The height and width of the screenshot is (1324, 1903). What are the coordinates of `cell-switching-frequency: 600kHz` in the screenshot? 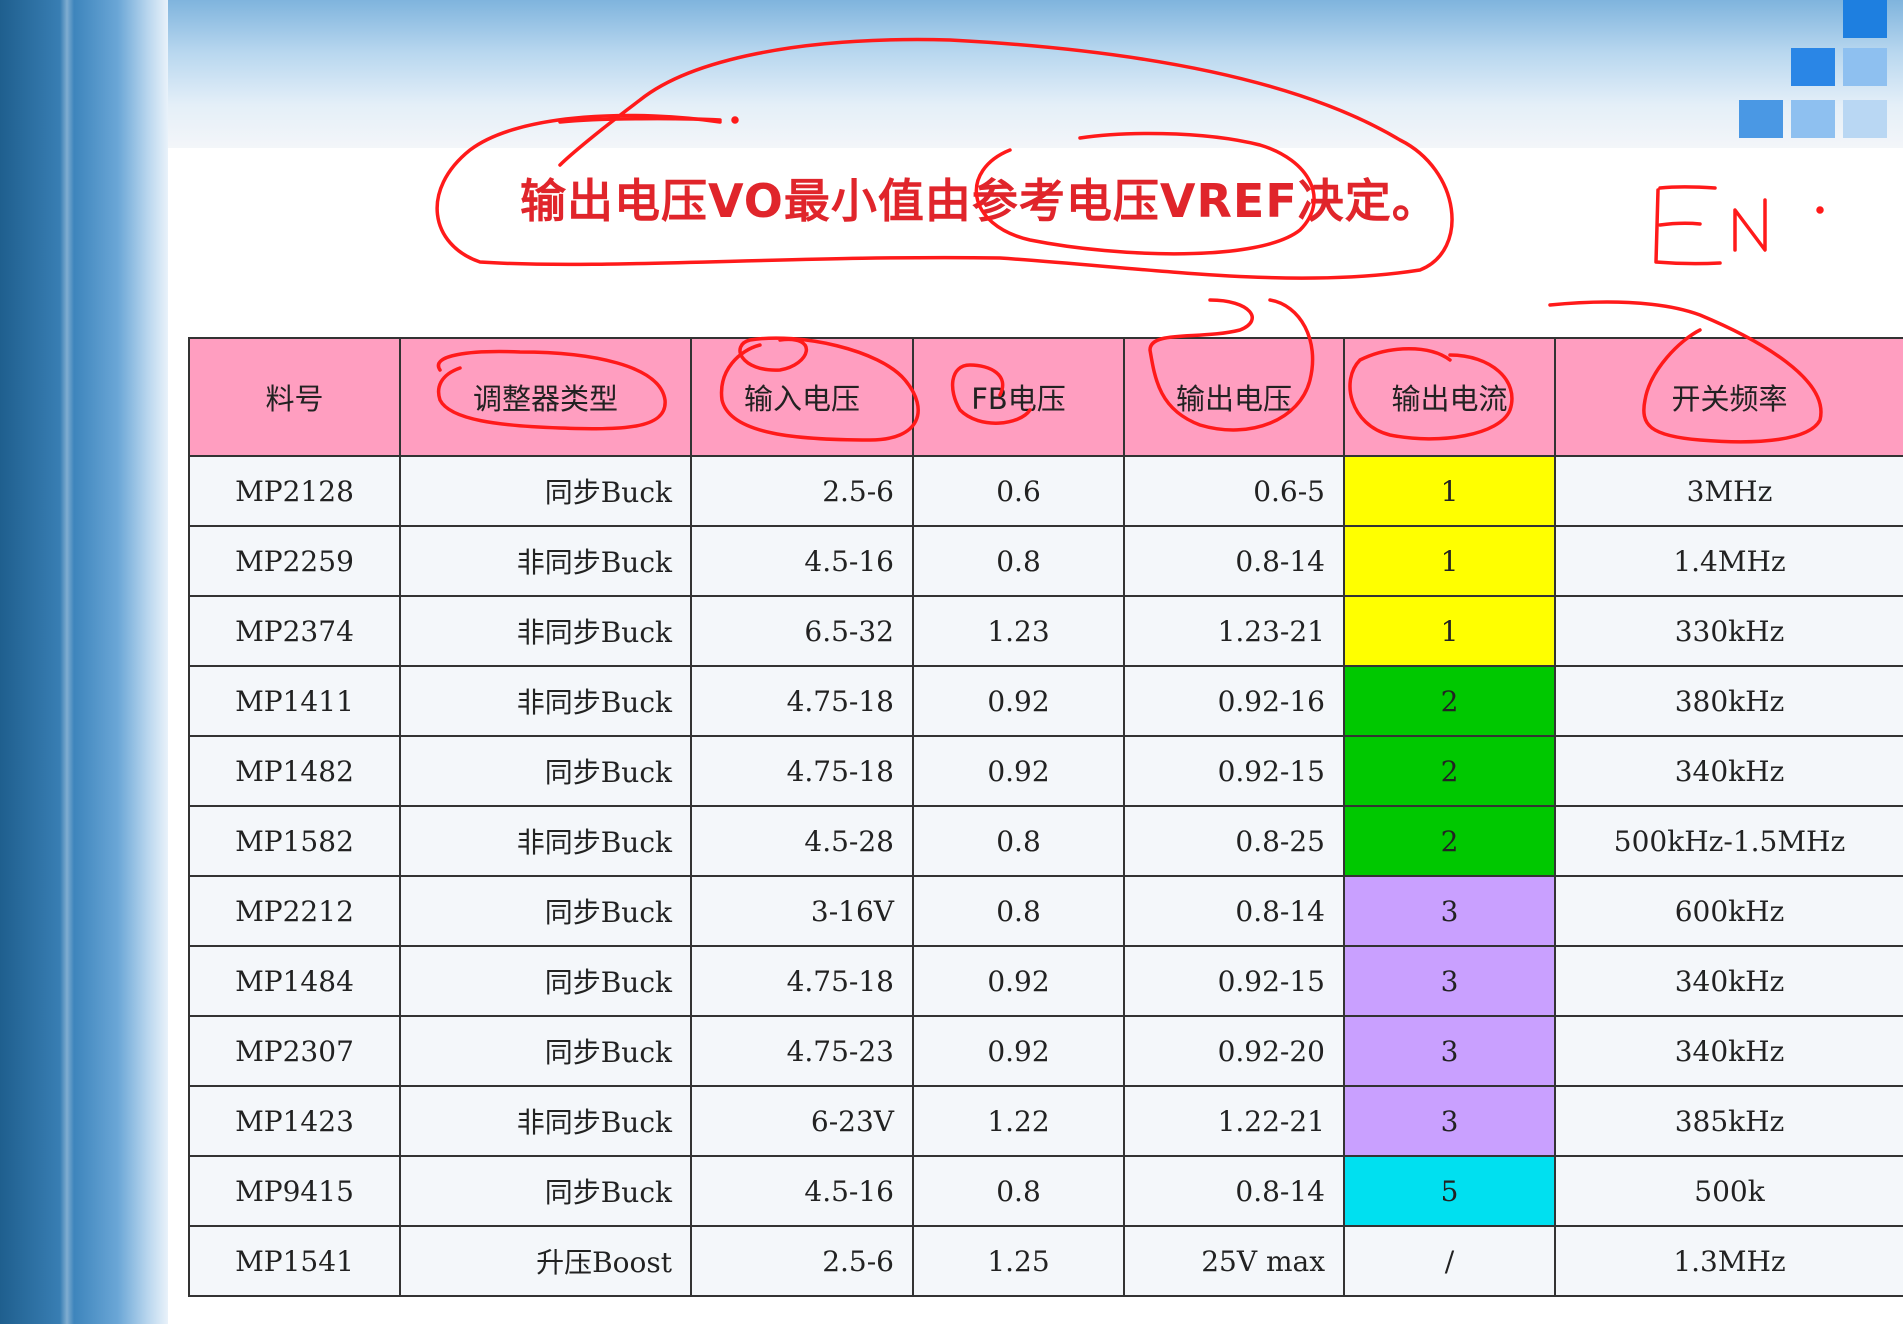 It's located at (1728, 911).